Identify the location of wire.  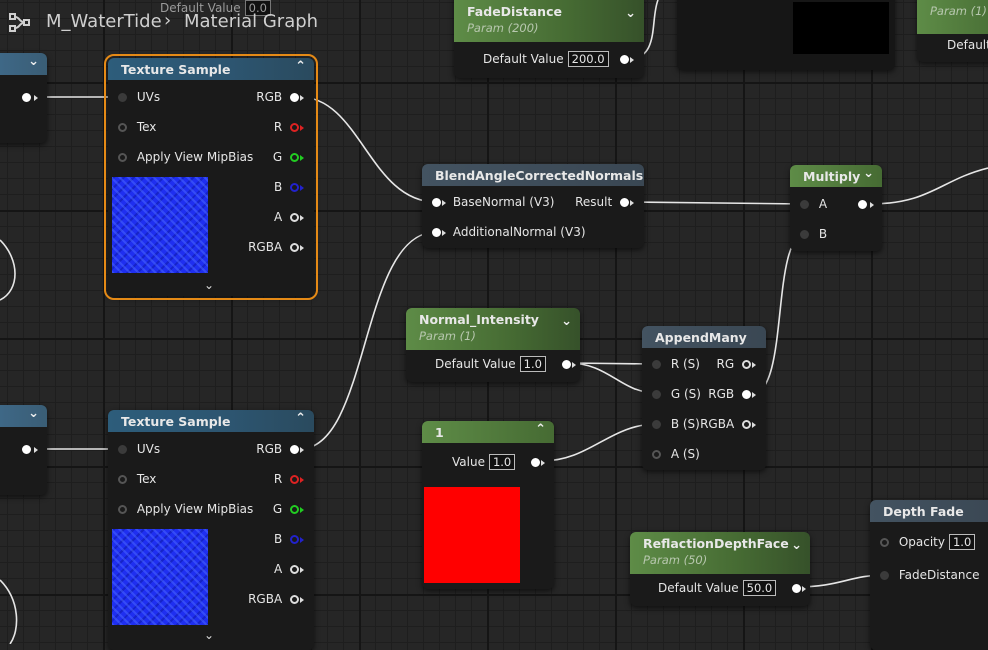
(368, 149).